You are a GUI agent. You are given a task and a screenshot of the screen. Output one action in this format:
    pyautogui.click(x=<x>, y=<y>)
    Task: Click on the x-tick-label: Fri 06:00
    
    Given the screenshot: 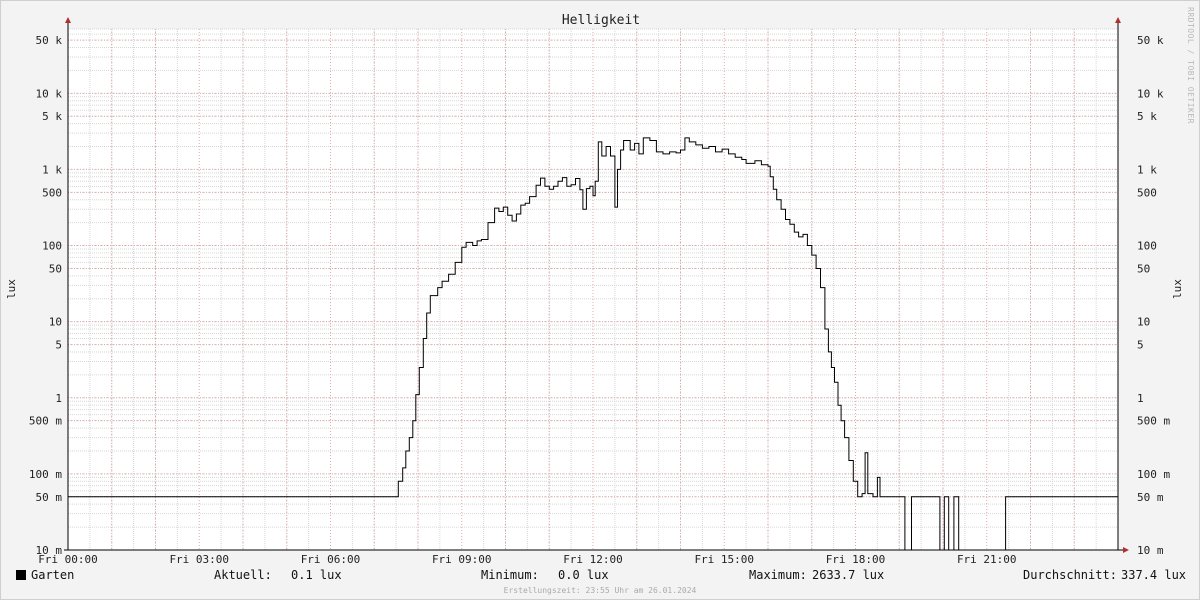 What is the action you would take?
    pyautogui.click(x=331, y=559)
    